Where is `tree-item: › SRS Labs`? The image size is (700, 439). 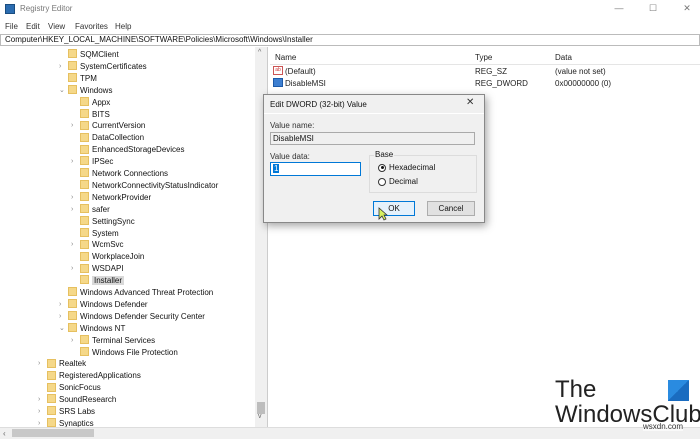 tree-item: › SRS Labs is located at coordinates (66, 412).